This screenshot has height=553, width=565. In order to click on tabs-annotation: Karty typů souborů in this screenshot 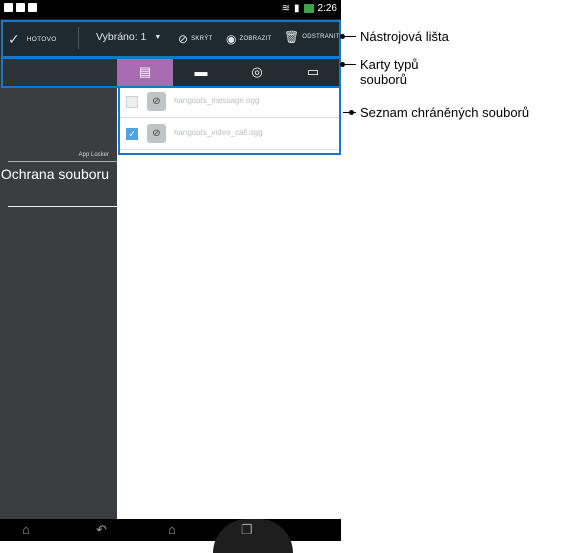, I will do `click(389, 72)`.